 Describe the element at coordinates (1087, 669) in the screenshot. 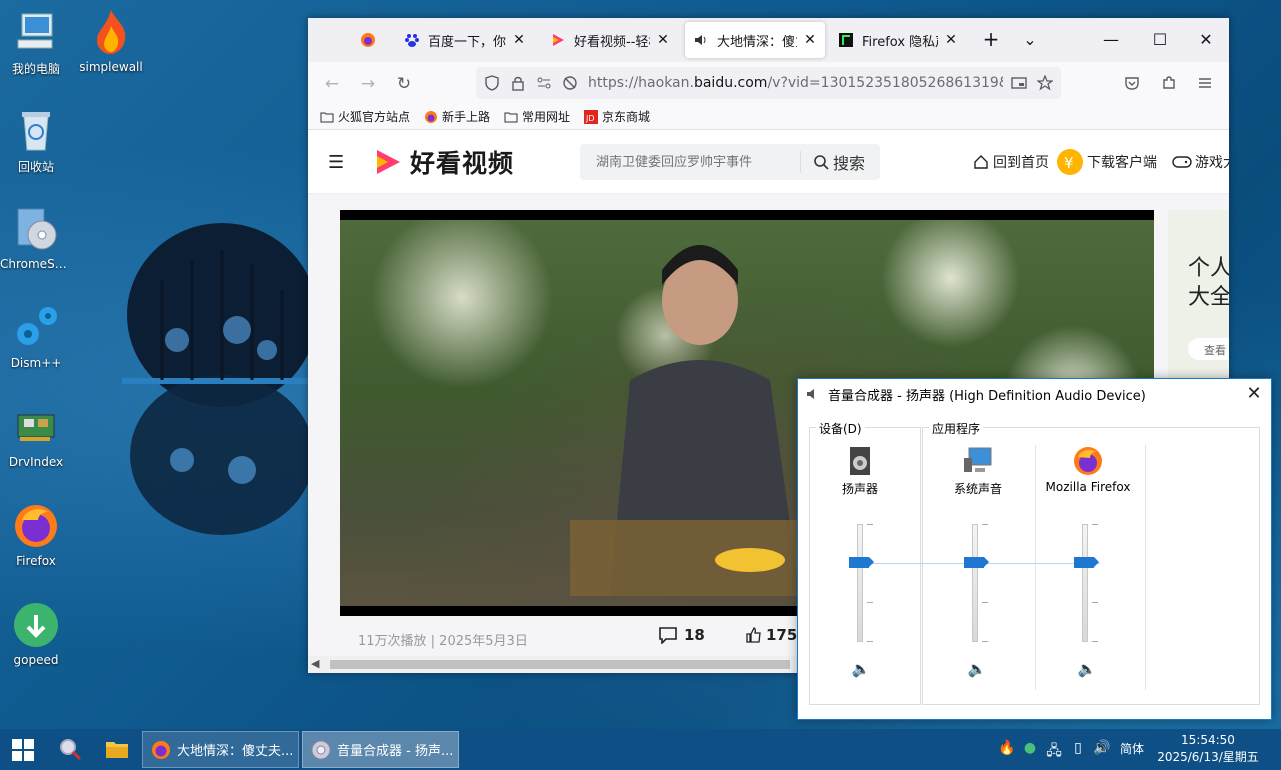

I see `mute-firefox-button: 🔈` at that location.